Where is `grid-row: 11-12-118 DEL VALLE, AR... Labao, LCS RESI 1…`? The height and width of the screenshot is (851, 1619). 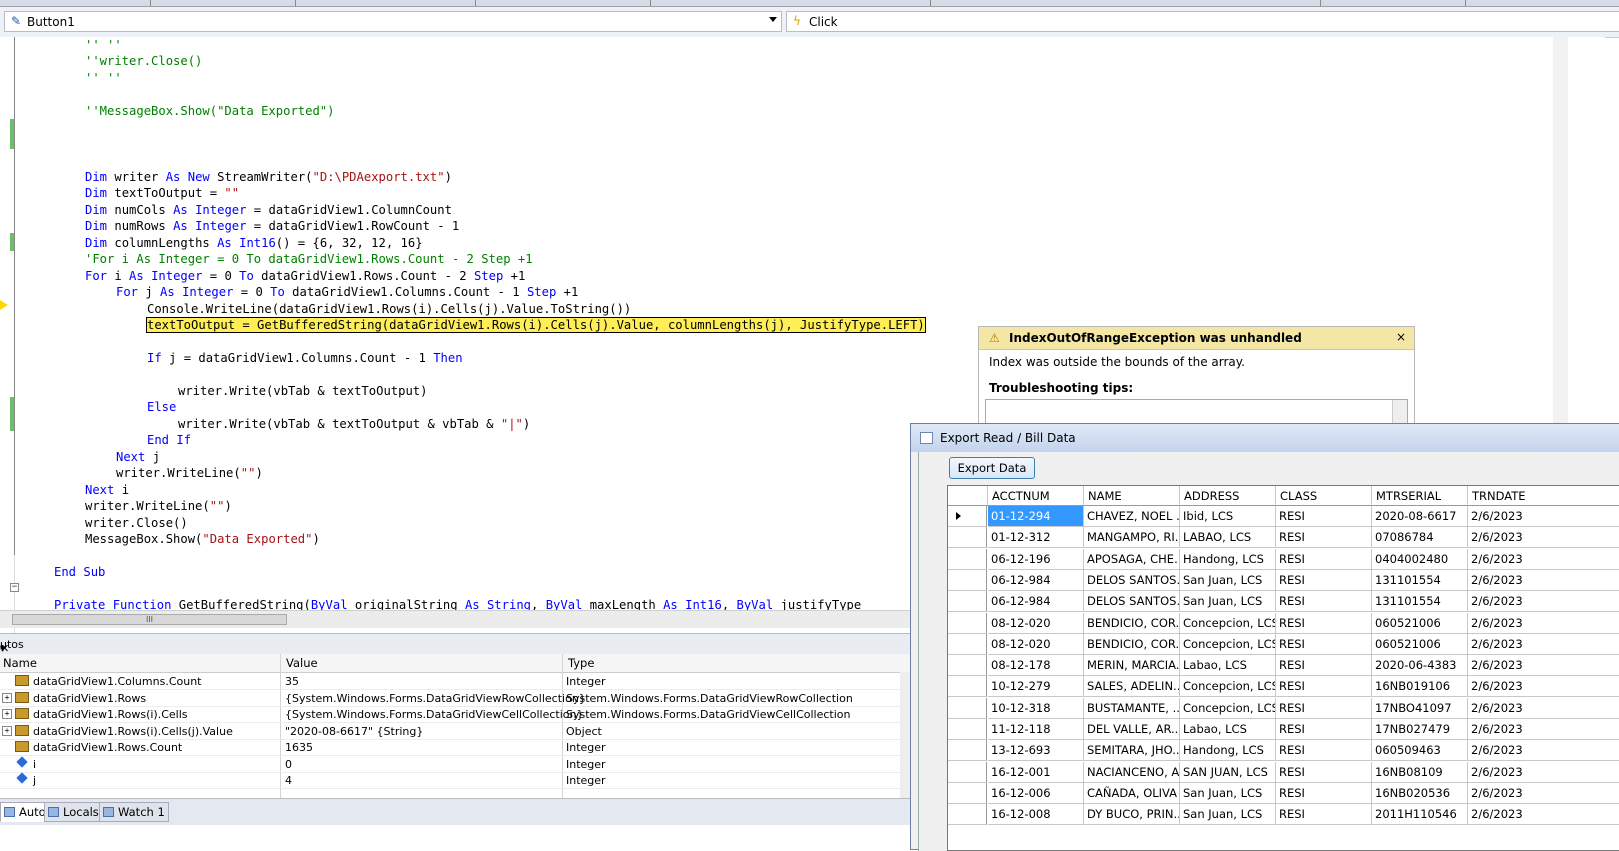
grid-row: 11-12-118 DEL VALLE, AR... Labao, LCS RESI 1… is located at coordinates (1283, 729).